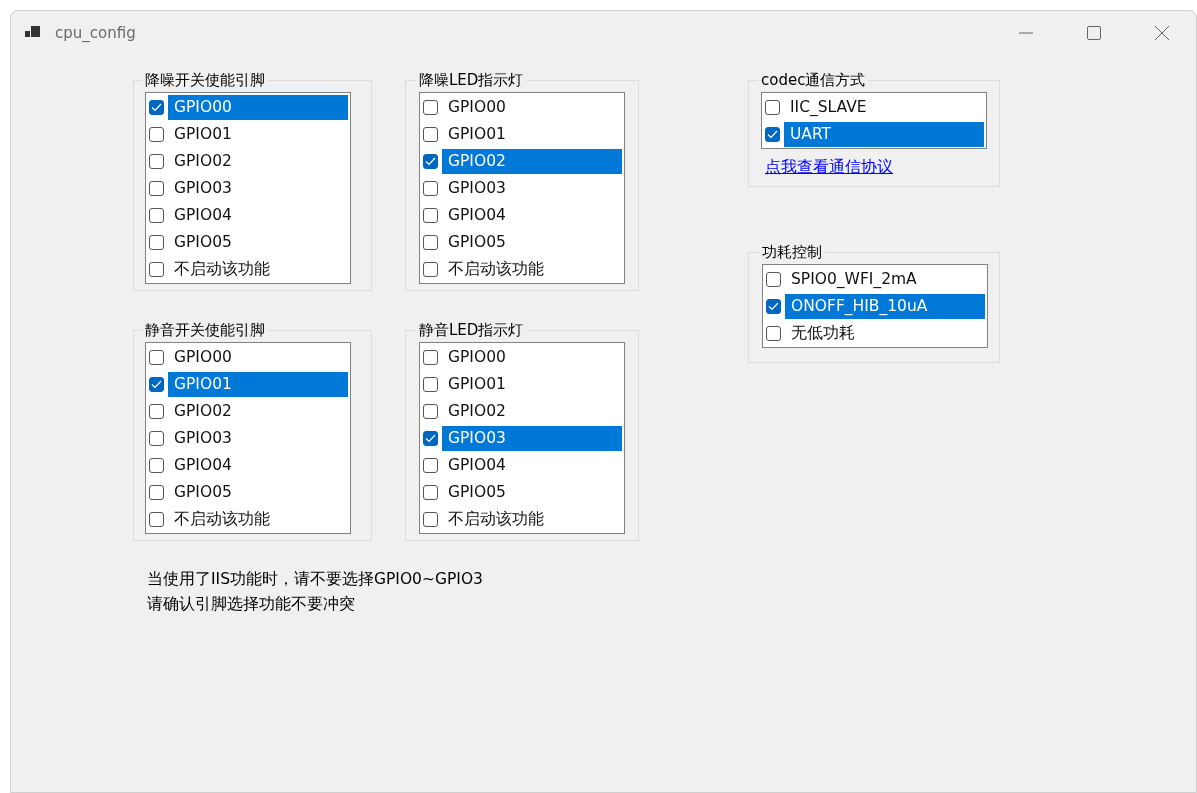  What do you see at coordinates (792, 252) in the screenshot?
I see `group-title: 功耗控制` at bounding box center [792, 252].